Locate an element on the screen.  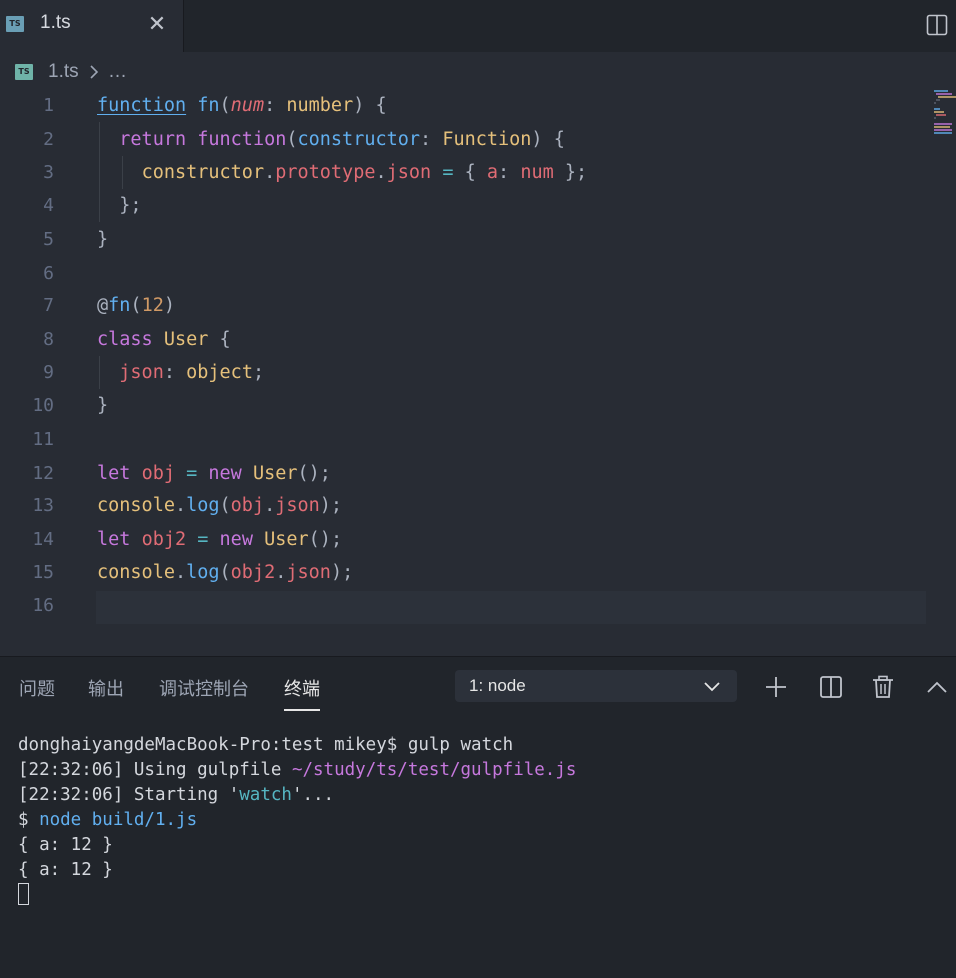
chevron-down-icon is located at coordinates (712, 687).